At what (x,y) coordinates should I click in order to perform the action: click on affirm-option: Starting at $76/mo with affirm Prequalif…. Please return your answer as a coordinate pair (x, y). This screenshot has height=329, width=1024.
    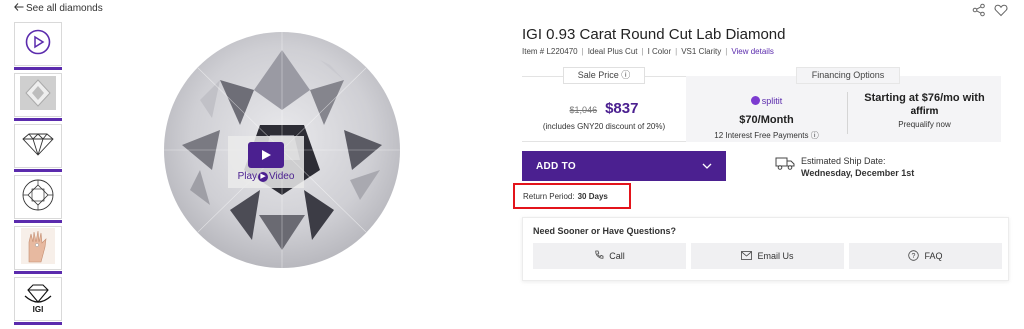
    Looking at the image, I should click on (924, 110).